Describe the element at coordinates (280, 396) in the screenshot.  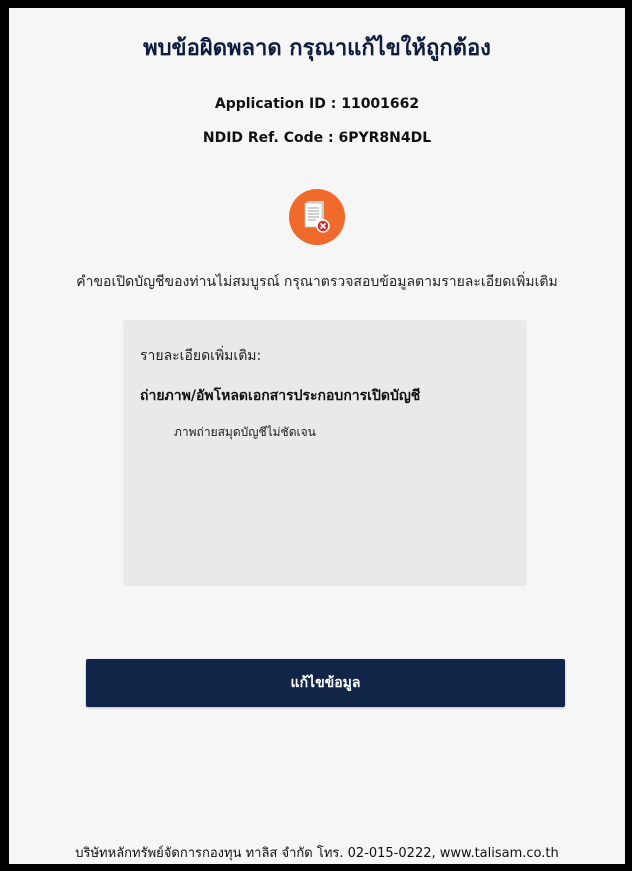
I see `details-section-title: ถ่ายภาพ/อัพโหลดเอกสารประกอบการเปิดบัญชี` at that location.